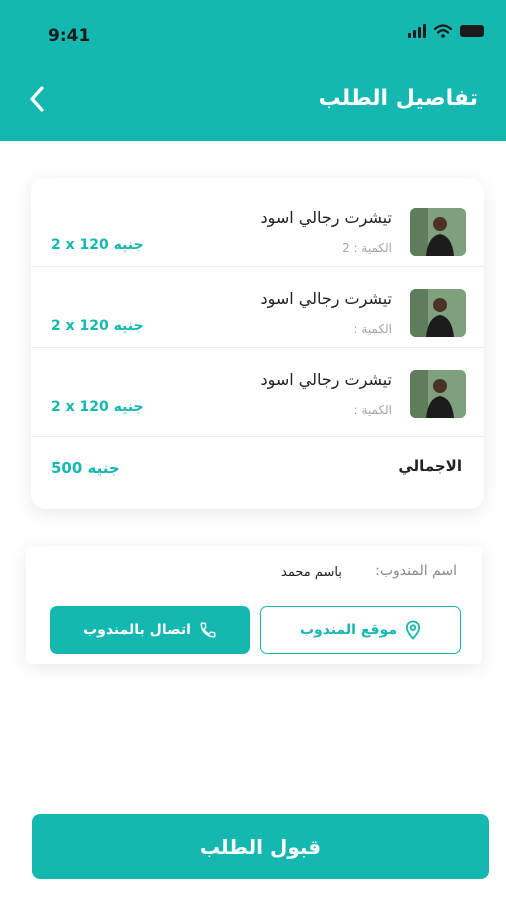 This screenshot has width=506, height=900. What do you see at coordinates (367, 248) in the screenshot?
I see `item-quantity: الكمية : 2` at bounding box center [367, 248].